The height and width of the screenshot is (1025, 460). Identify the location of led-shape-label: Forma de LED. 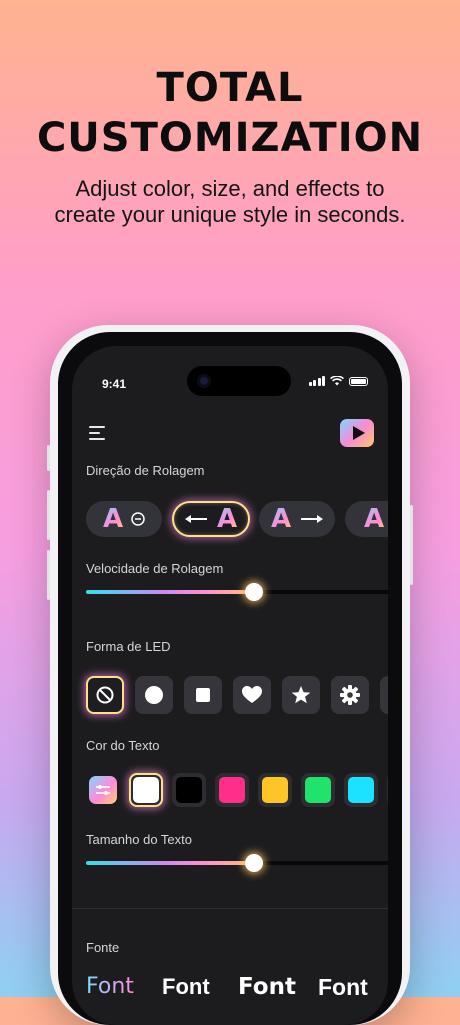
(128, 646).